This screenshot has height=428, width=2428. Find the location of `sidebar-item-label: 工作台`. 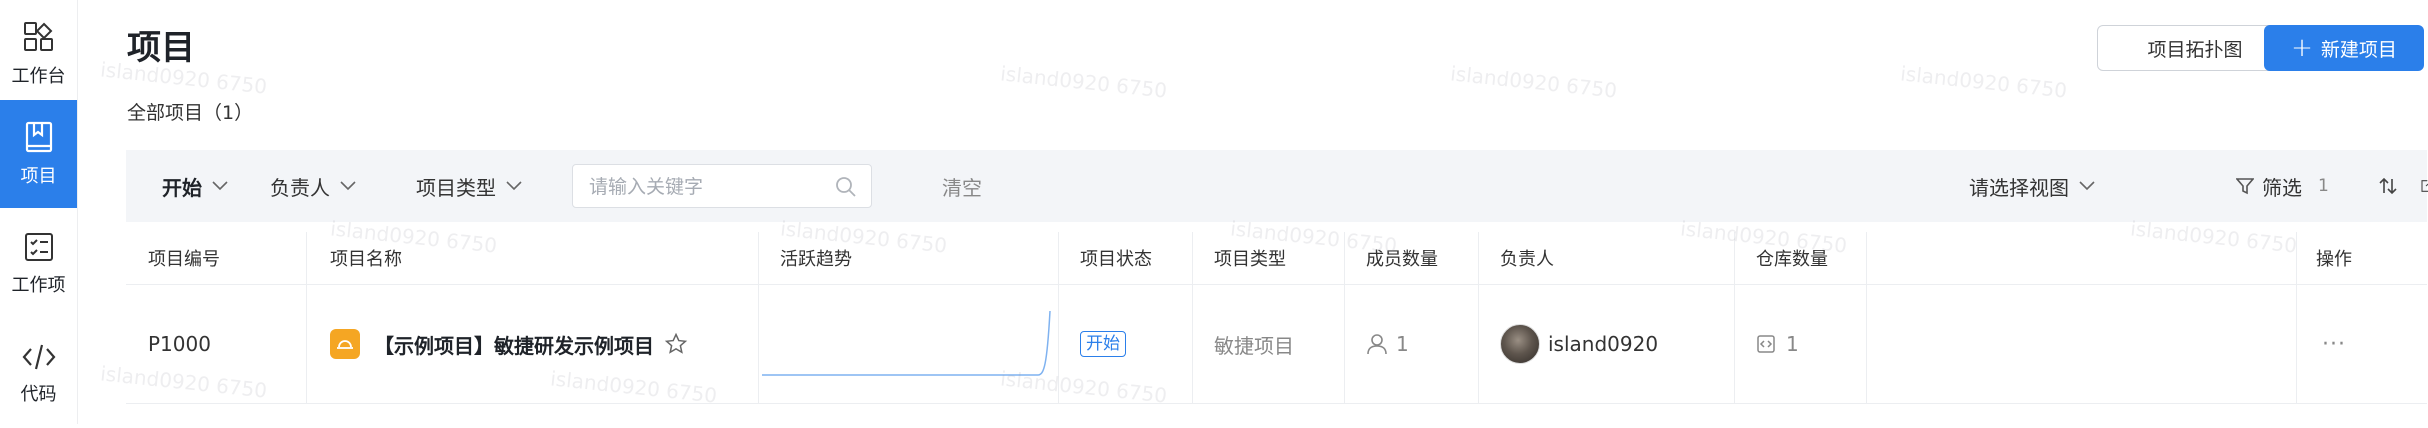

sidebar-item-label: 工作台 is located at coordinates (38, 76).